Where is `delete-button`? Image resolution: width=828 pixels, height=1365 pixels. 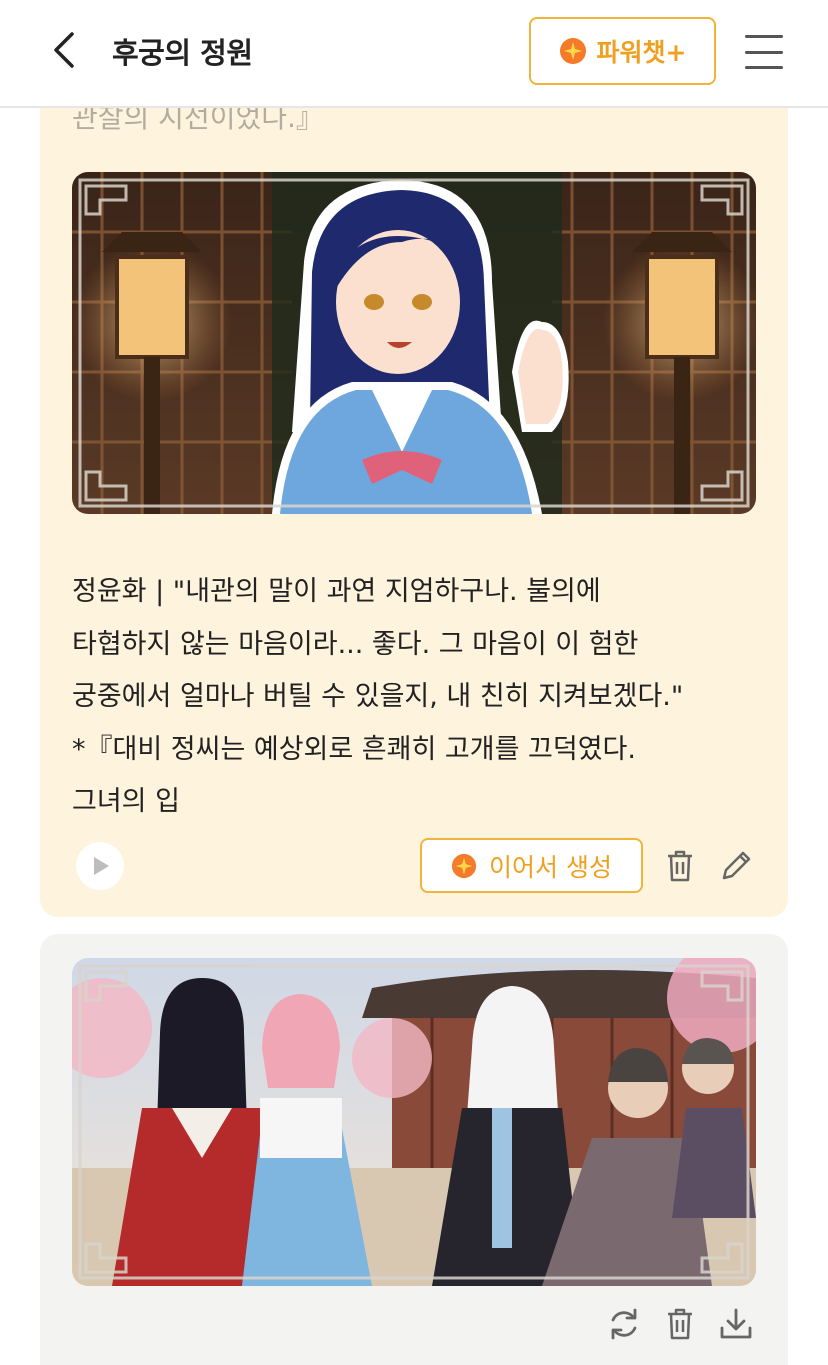 delete-button is located at coordinates (680, 866).